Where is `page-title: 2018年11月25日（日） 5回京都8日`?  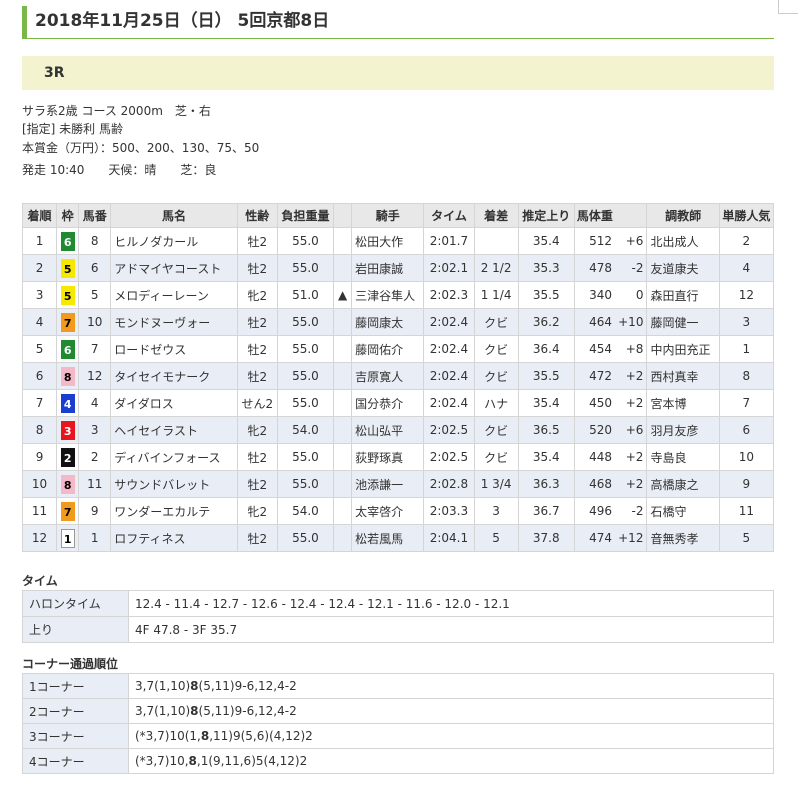
page-title: 2018年11月25日（日） 5回京都8日 is located at coordinates (398, 22).